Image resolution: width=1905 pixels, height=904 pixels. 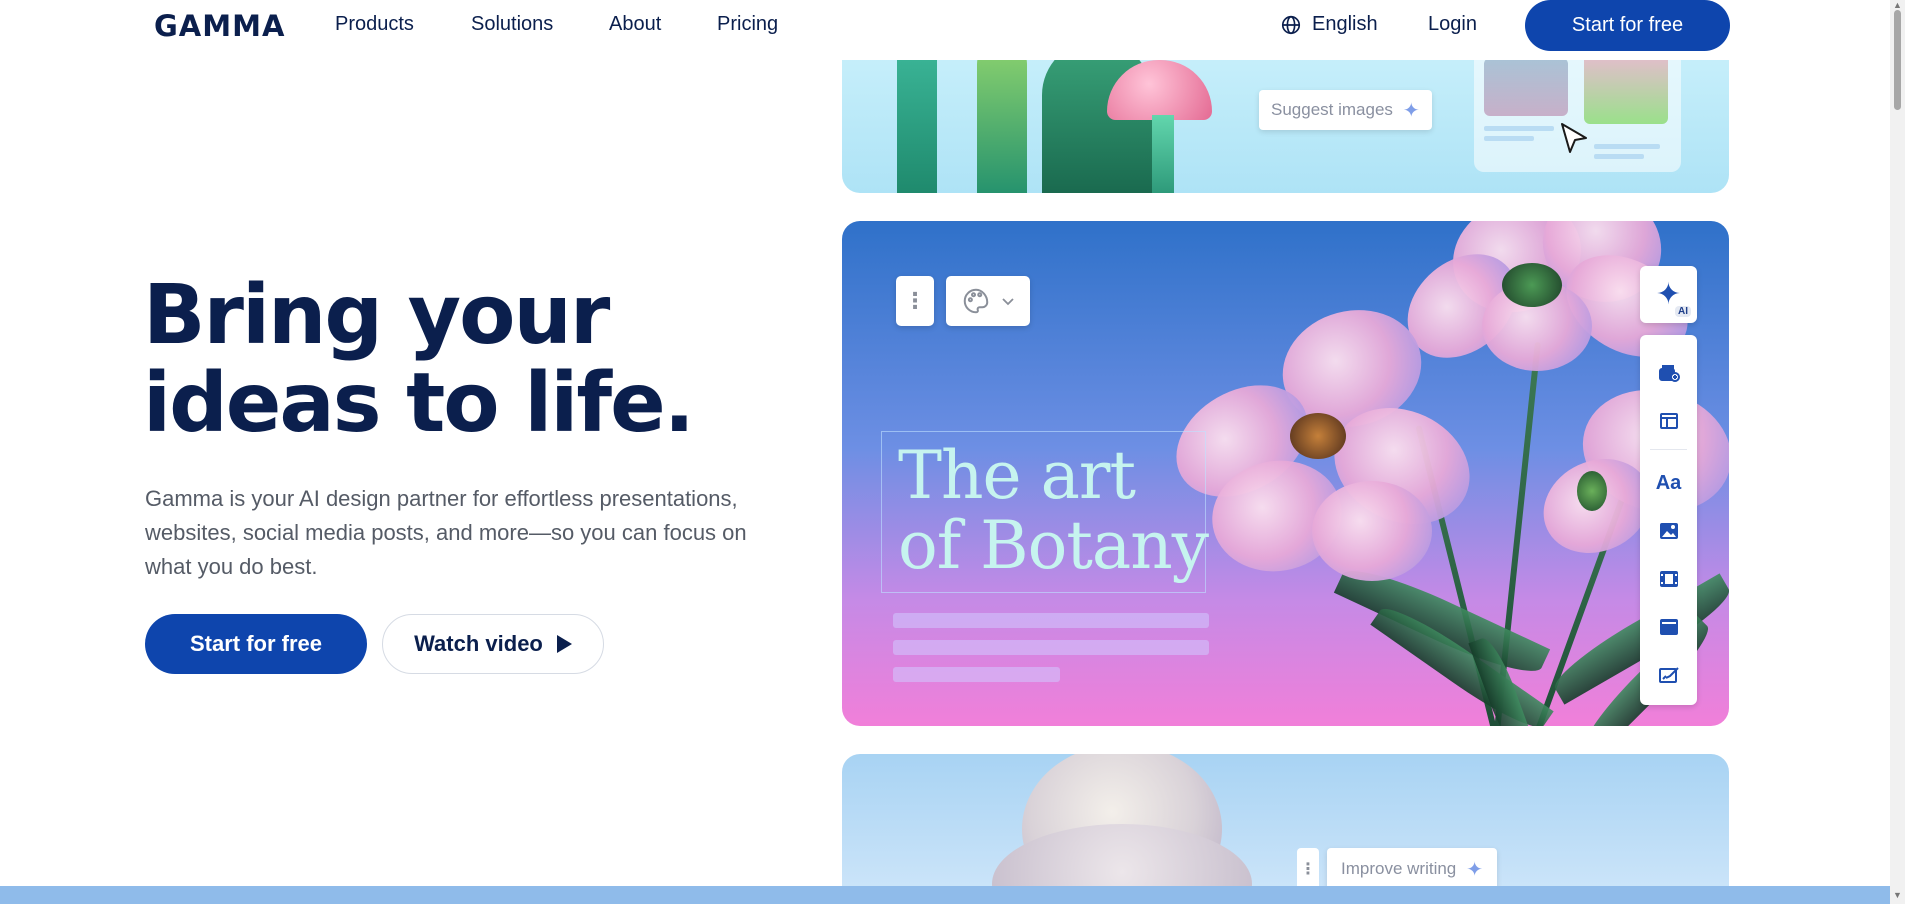 What do you see at coordinates (1452, 24) in the screenshot?
I see `login-link: Login` at bounding box center [1452, 24].